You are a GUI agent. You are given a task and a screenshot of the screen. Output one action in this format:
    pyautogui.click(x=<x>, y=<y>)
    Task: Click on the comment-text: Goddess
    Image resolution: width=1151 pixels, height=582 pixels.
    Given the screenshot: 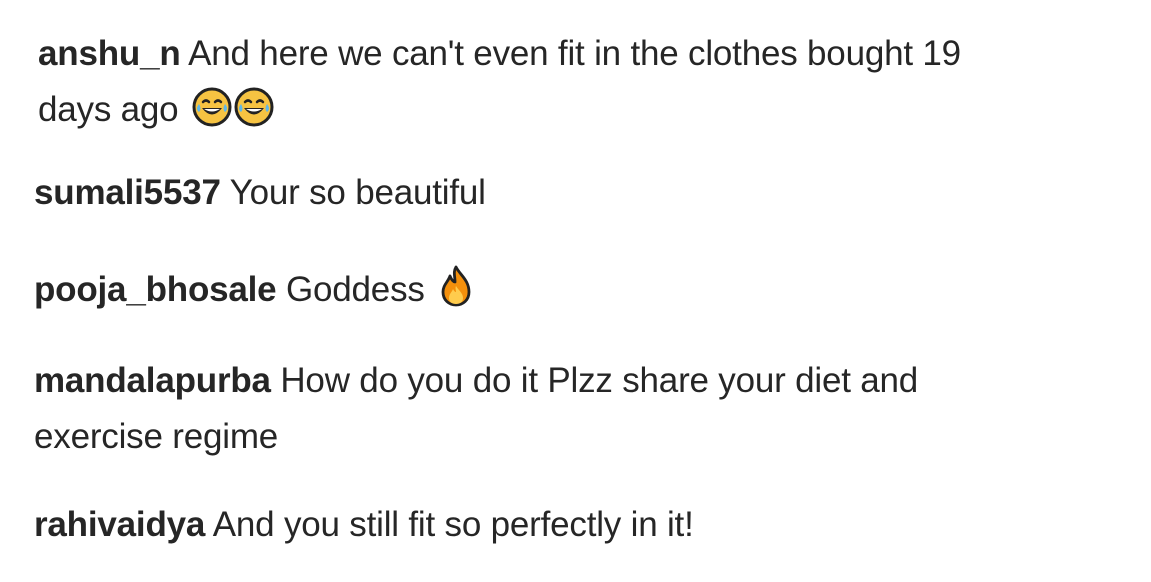 What is the action you would take?
    pyautogui.click(x=355, y=289)
    